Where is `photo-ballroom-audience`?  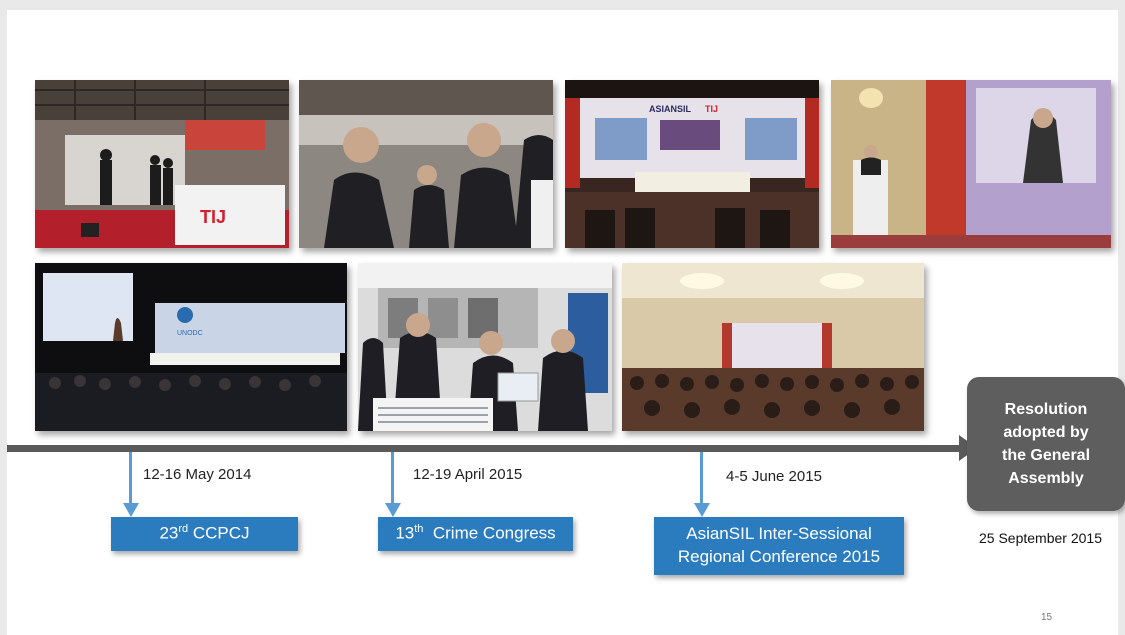 photo-ballroom-audience is located at coordinates (773, 347).